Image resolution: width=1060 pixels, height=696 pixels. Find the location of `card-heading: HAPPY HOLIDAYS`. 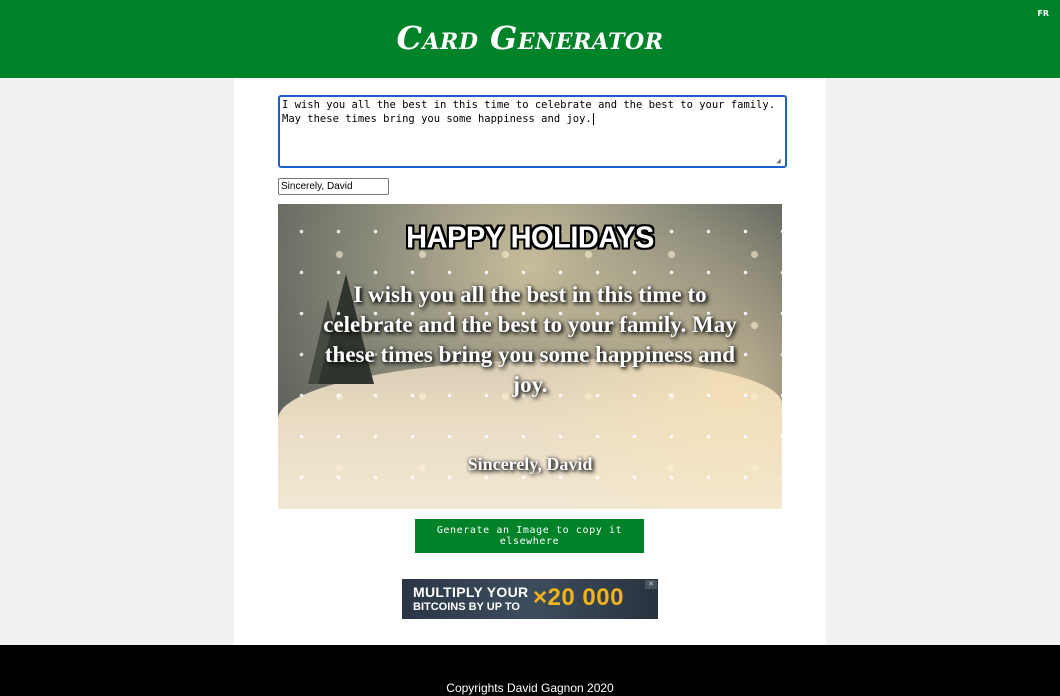

card-heading: HAPPY HOLIDAYS is located at coordinates (530, 238).